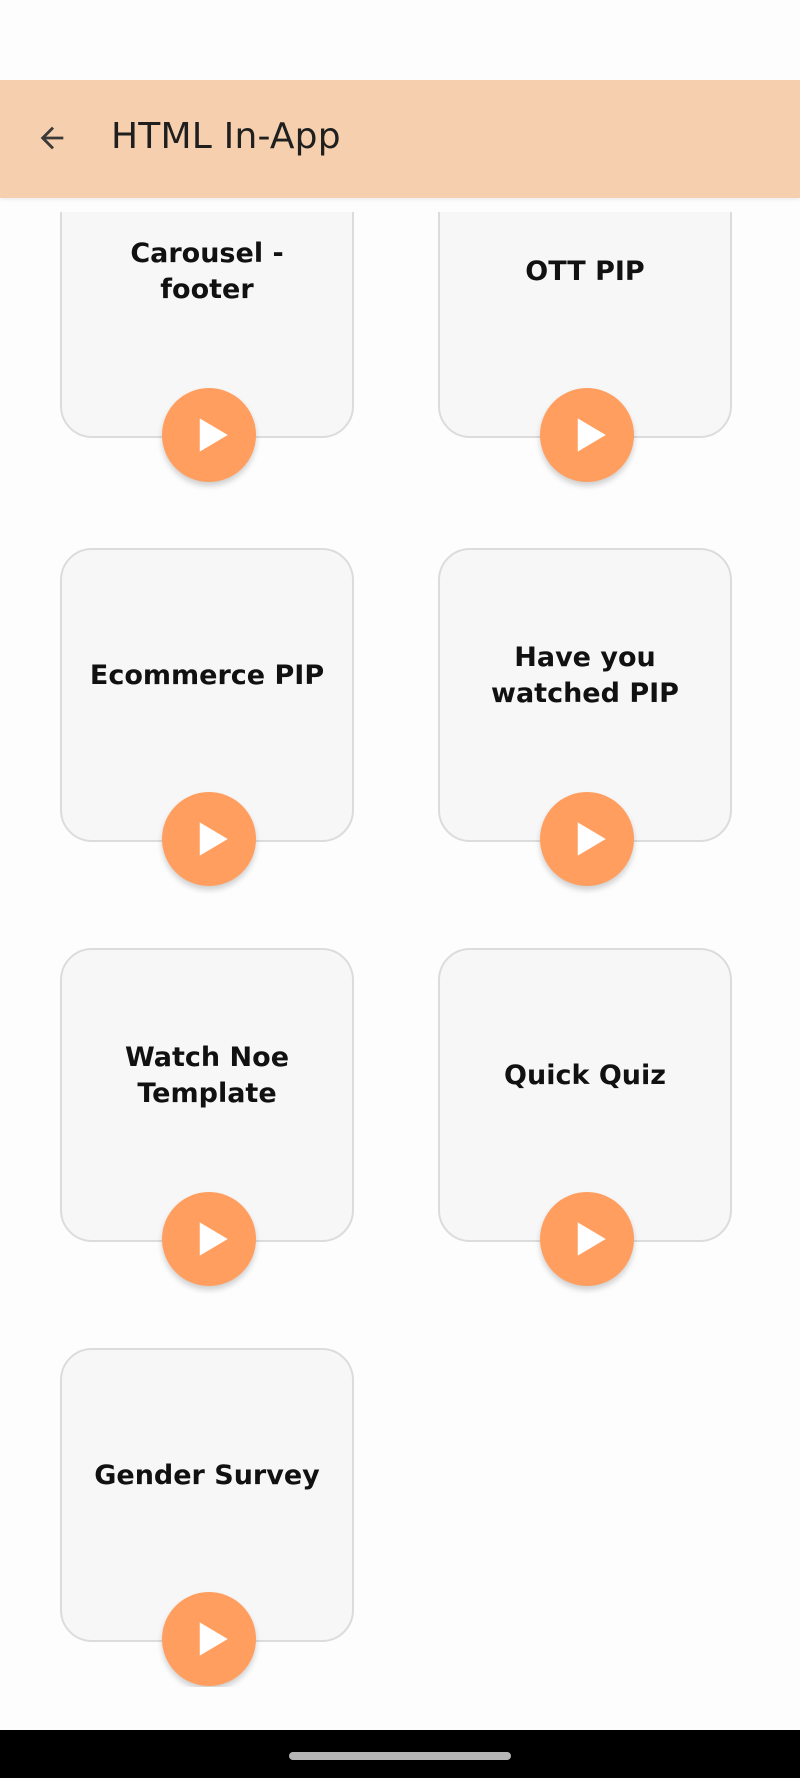 This screenshot has width=800, height=1778. I want to click on home-gesture-handle, so click(400, 1756).